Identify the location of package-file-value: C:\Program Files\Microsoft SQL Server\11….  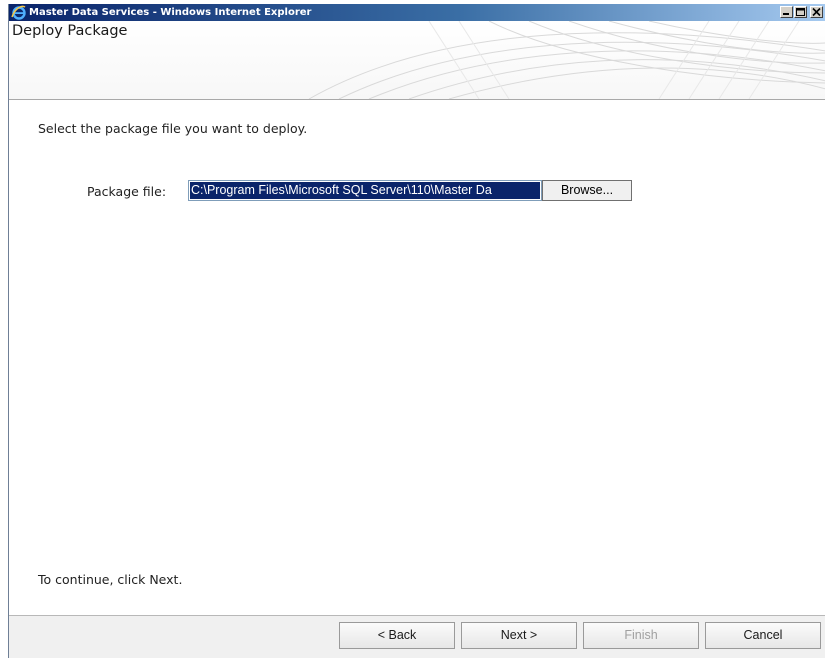
(365, 190).